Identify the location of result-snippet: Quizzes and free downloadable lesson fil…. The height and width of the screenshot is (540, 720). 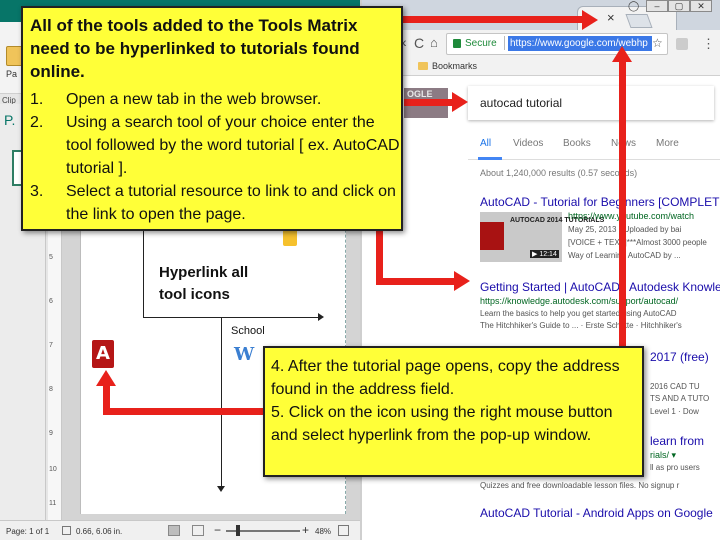
(580, 485).